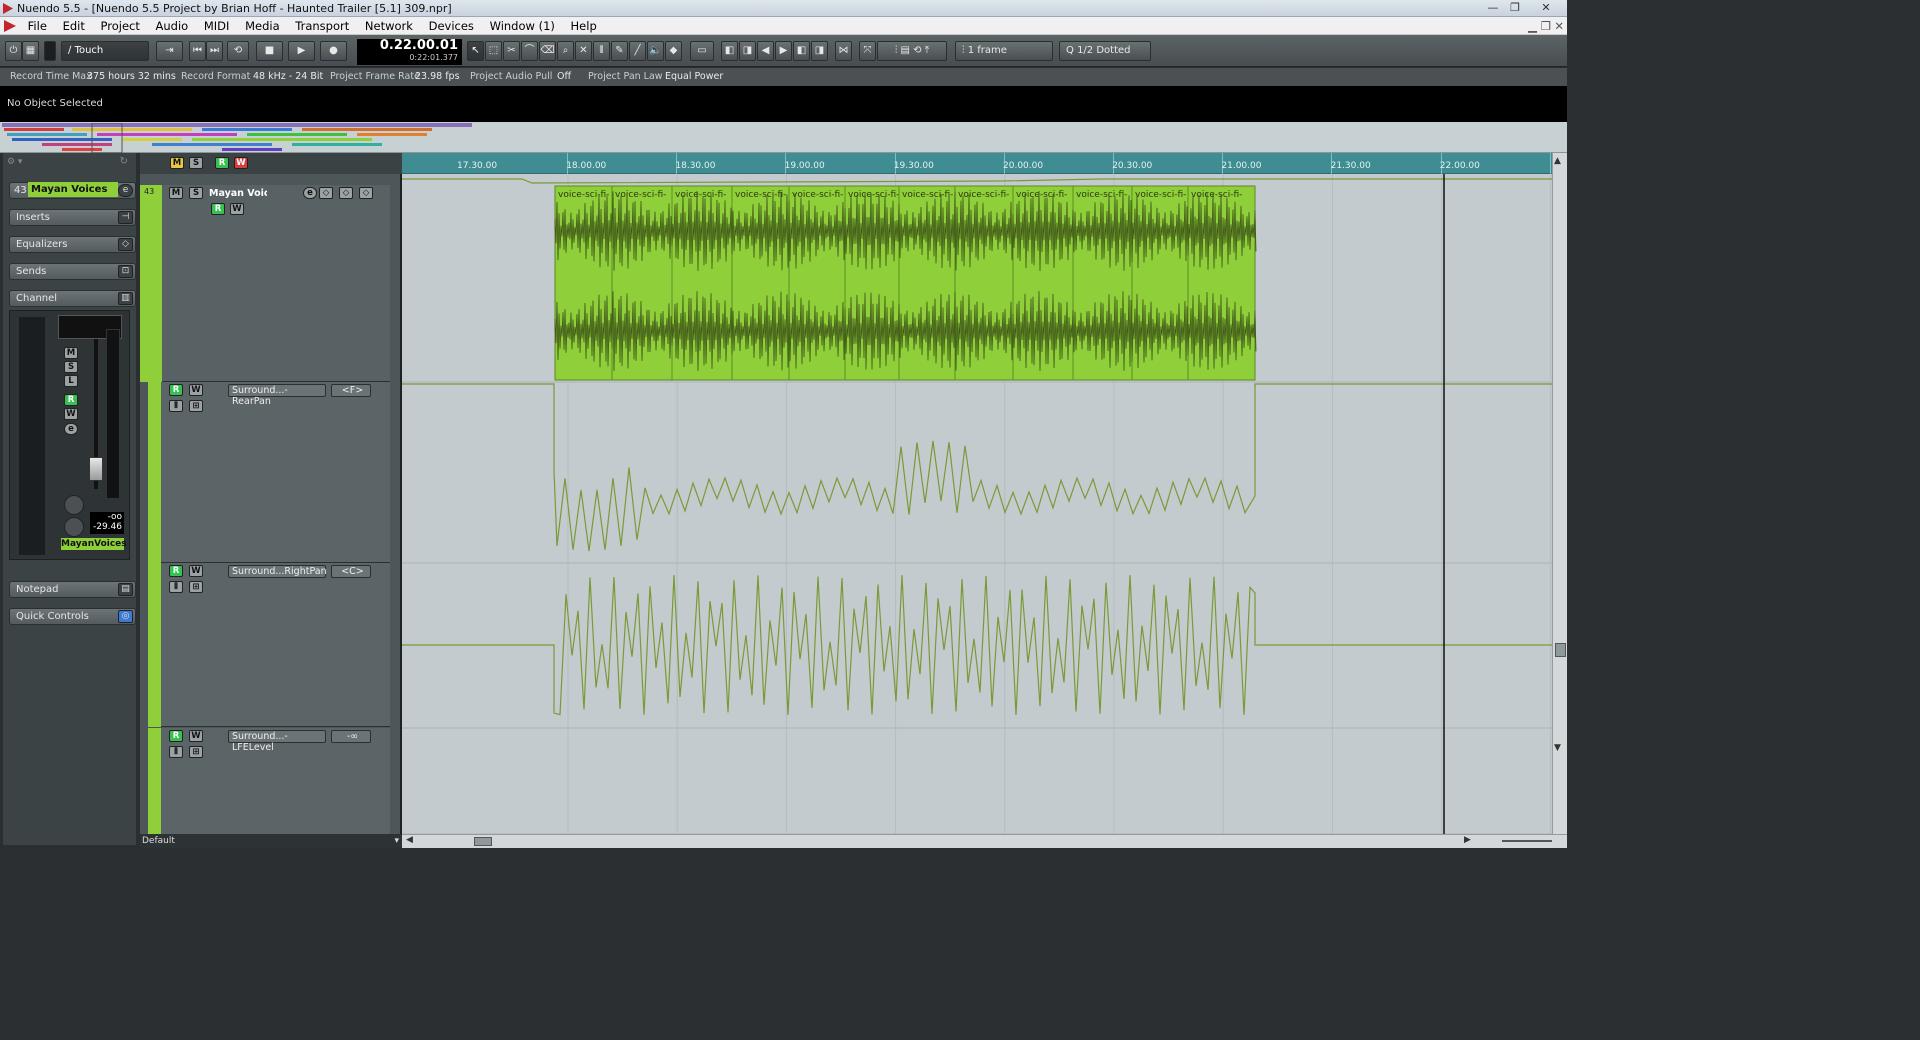  What do you see at coordinates (214, 51) in the screenshot?
I see `goto-end-icon: ⏭` at bounding box center [214, 51].